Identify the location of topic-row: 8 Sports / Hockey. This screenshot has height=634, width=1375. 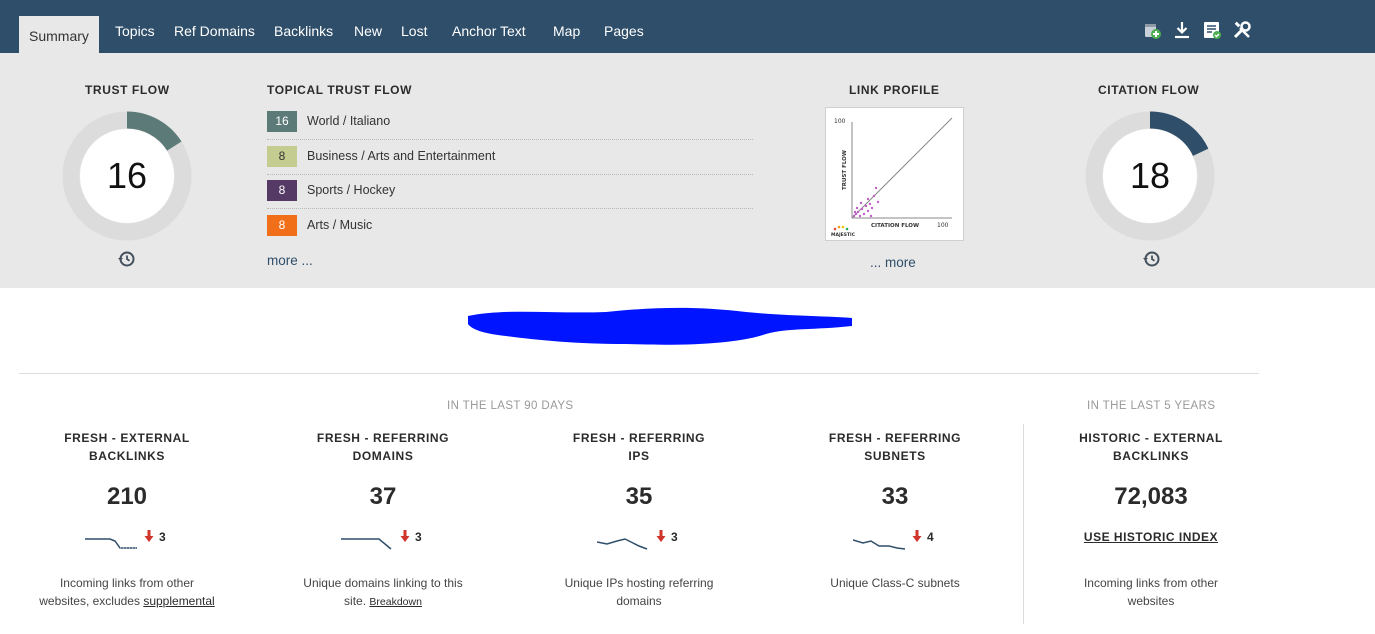
(510, 194).